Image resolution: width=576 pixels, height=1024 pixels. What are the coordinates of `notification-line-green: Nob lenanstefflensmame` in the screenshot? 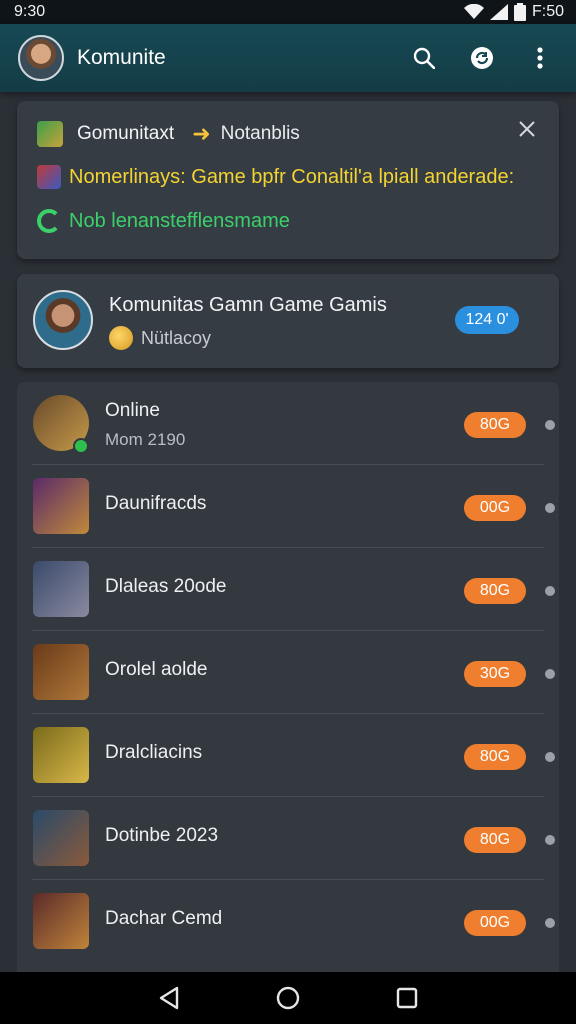 It's located at (163, 221).